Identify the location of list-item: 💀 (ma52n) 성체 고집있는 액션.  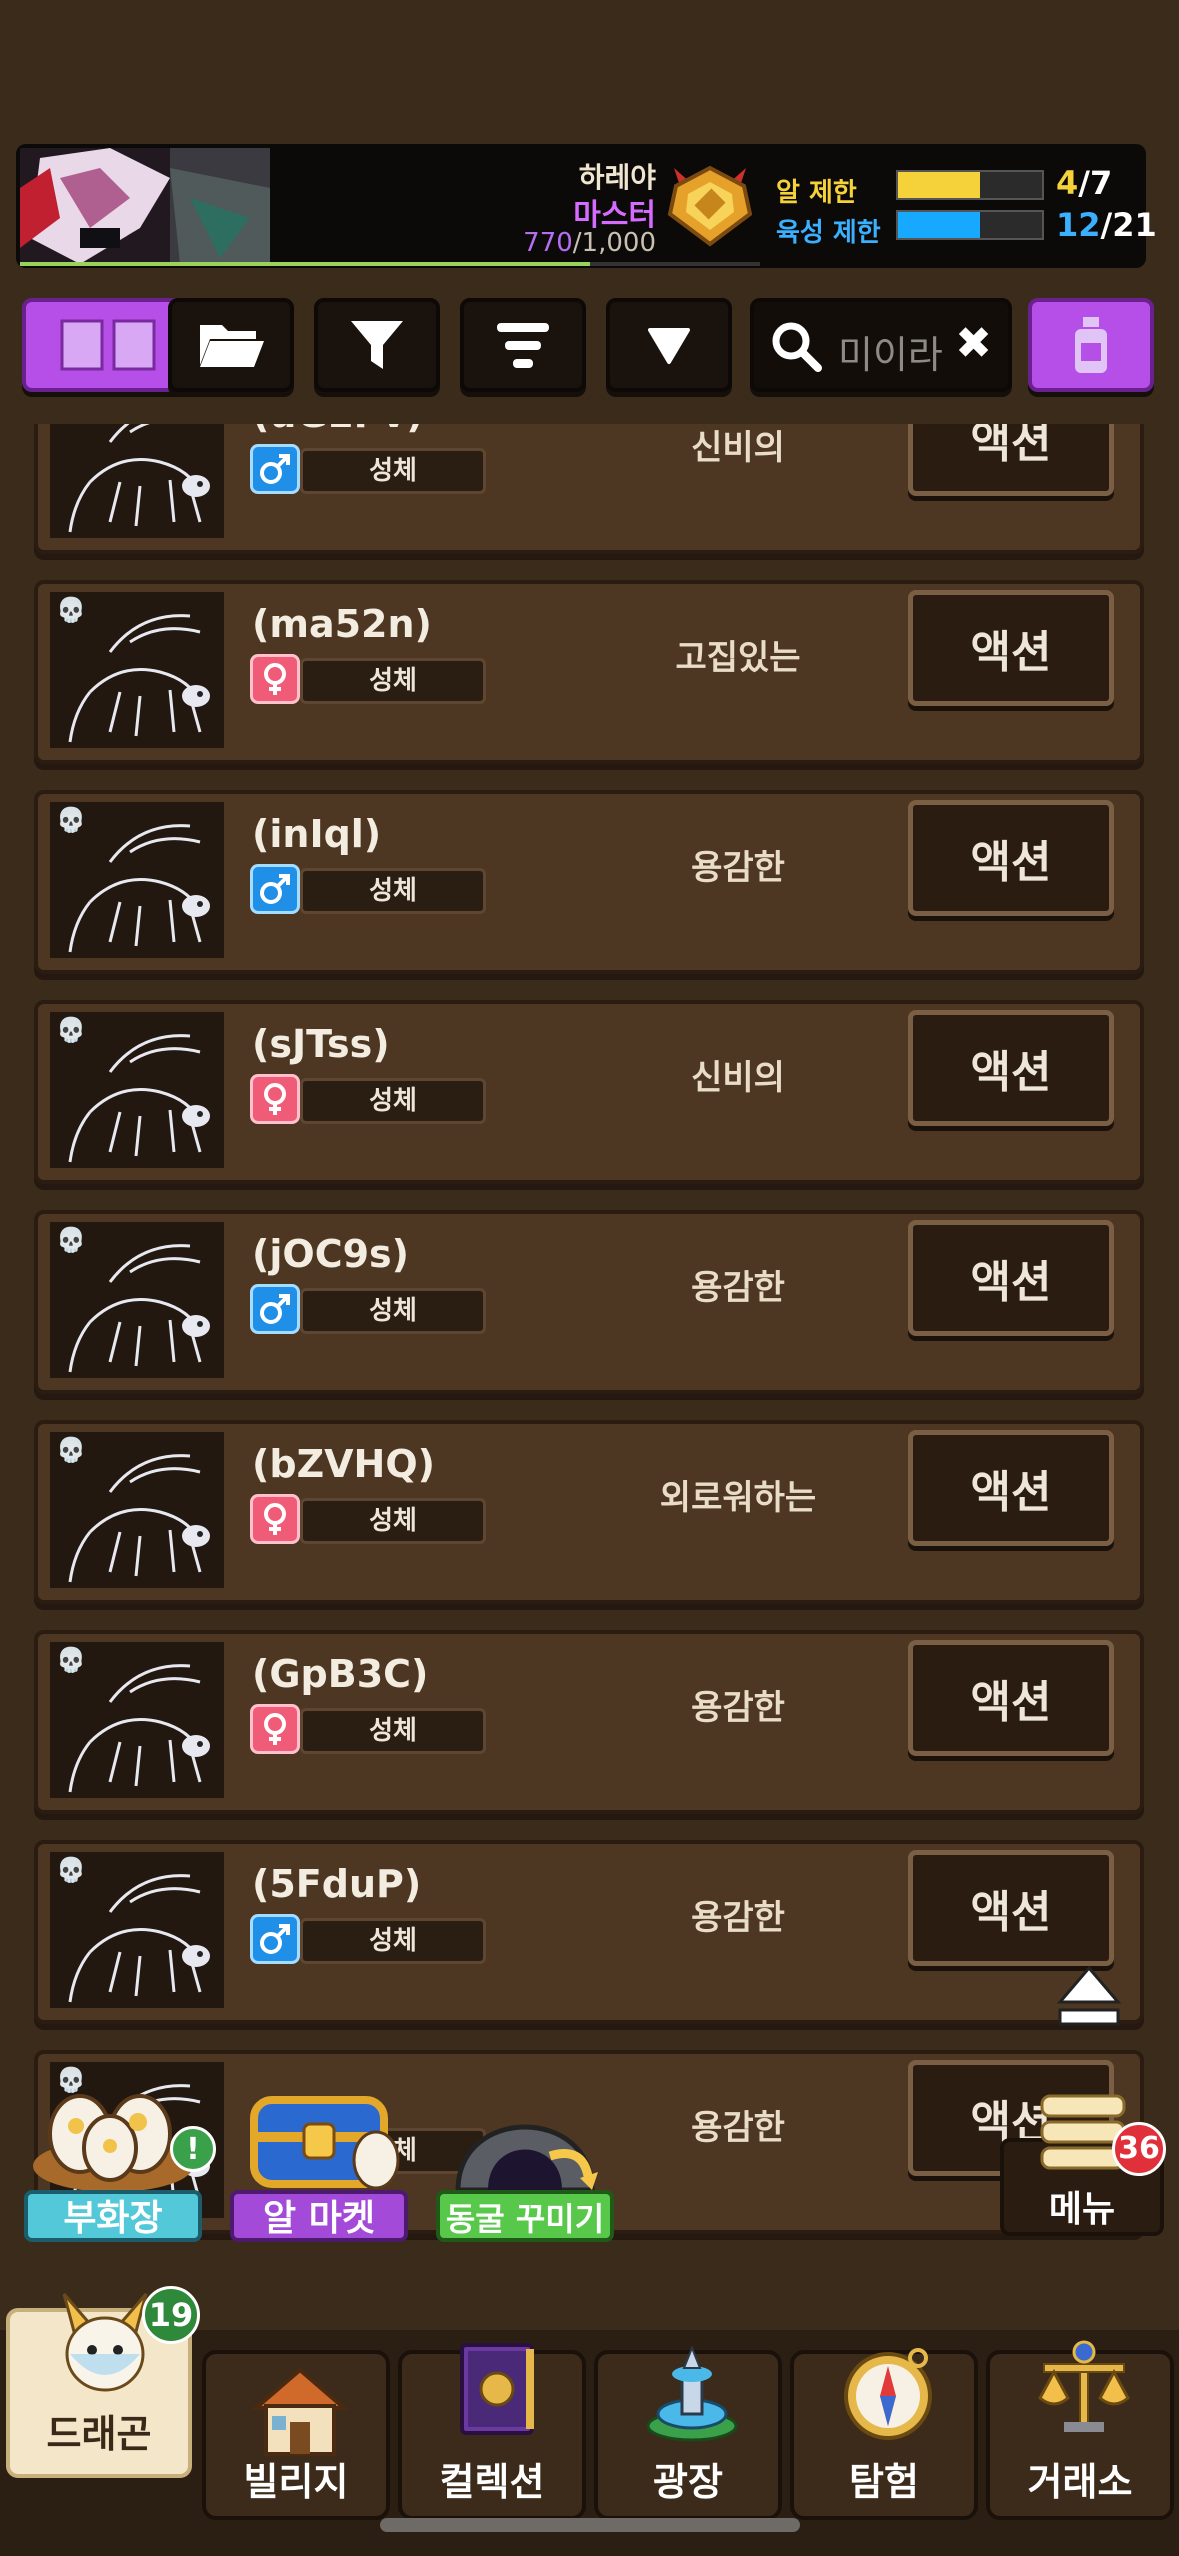
(589, 672).